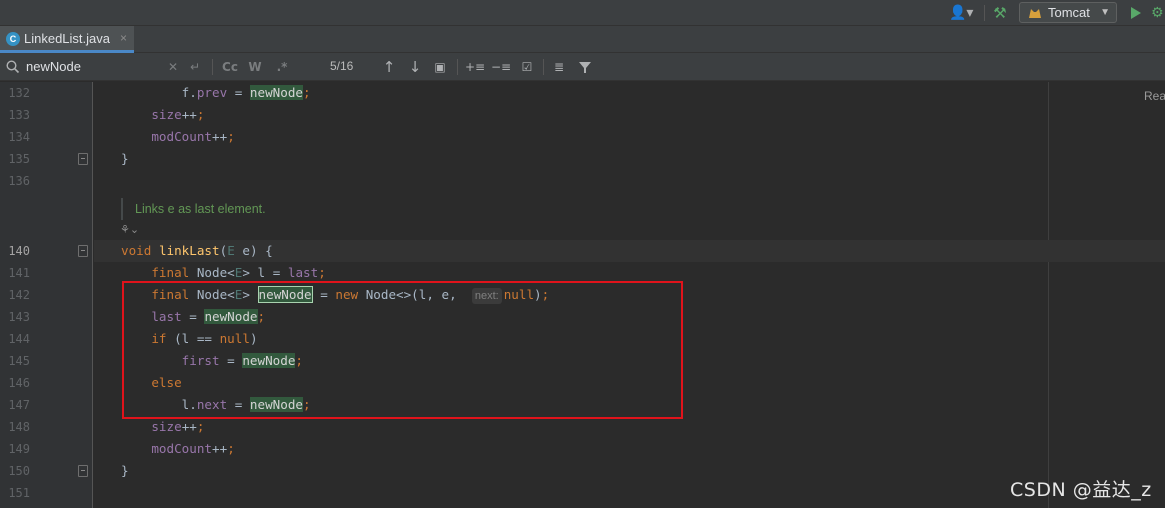 The width and height of the screenshot is (1165, 508). Describe the element at coordinates (19, 295) in the screenshot. I see `line-number: 142` at that location.